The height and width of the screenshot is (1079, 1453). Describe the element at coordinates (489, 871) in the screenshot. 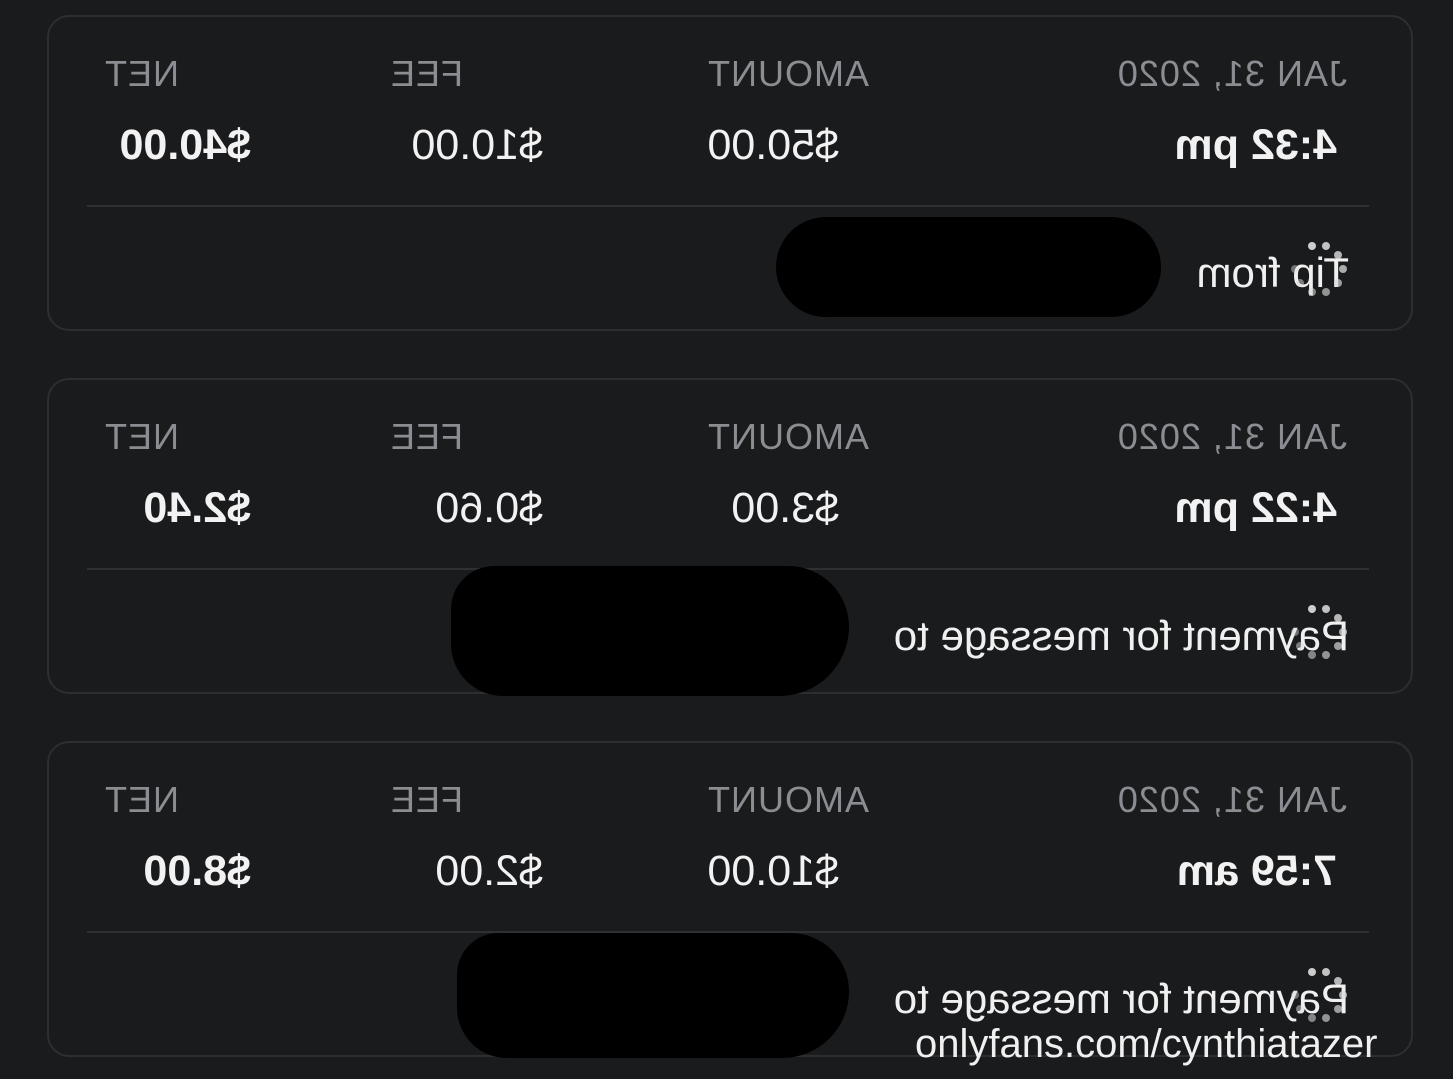

I see `fee-value: $2.00` at that location.